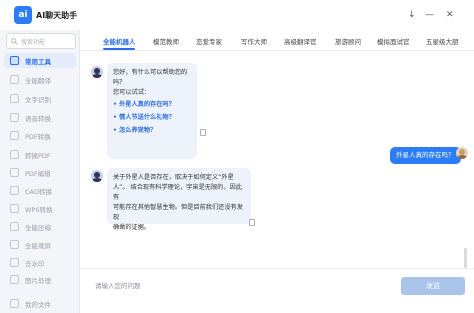 The width and height of the screenshot is (474, 313). I want to click on sidebar-item: WPS转换, so click(40, 208).